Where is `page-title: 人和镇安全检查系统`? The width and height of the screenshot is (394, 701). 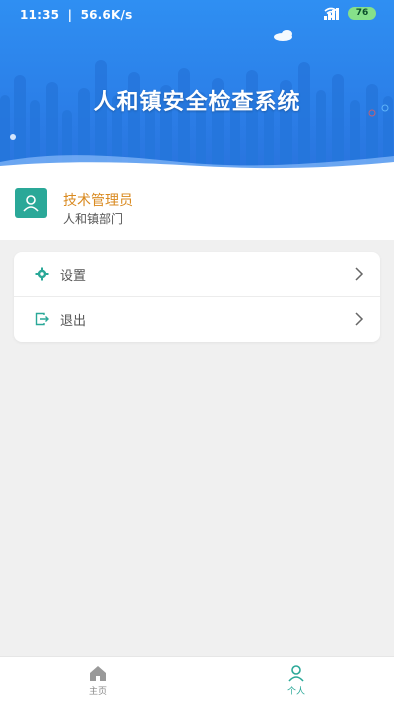
page-title: 人和镇安全检查系统 is located at coordinates (197, 102).